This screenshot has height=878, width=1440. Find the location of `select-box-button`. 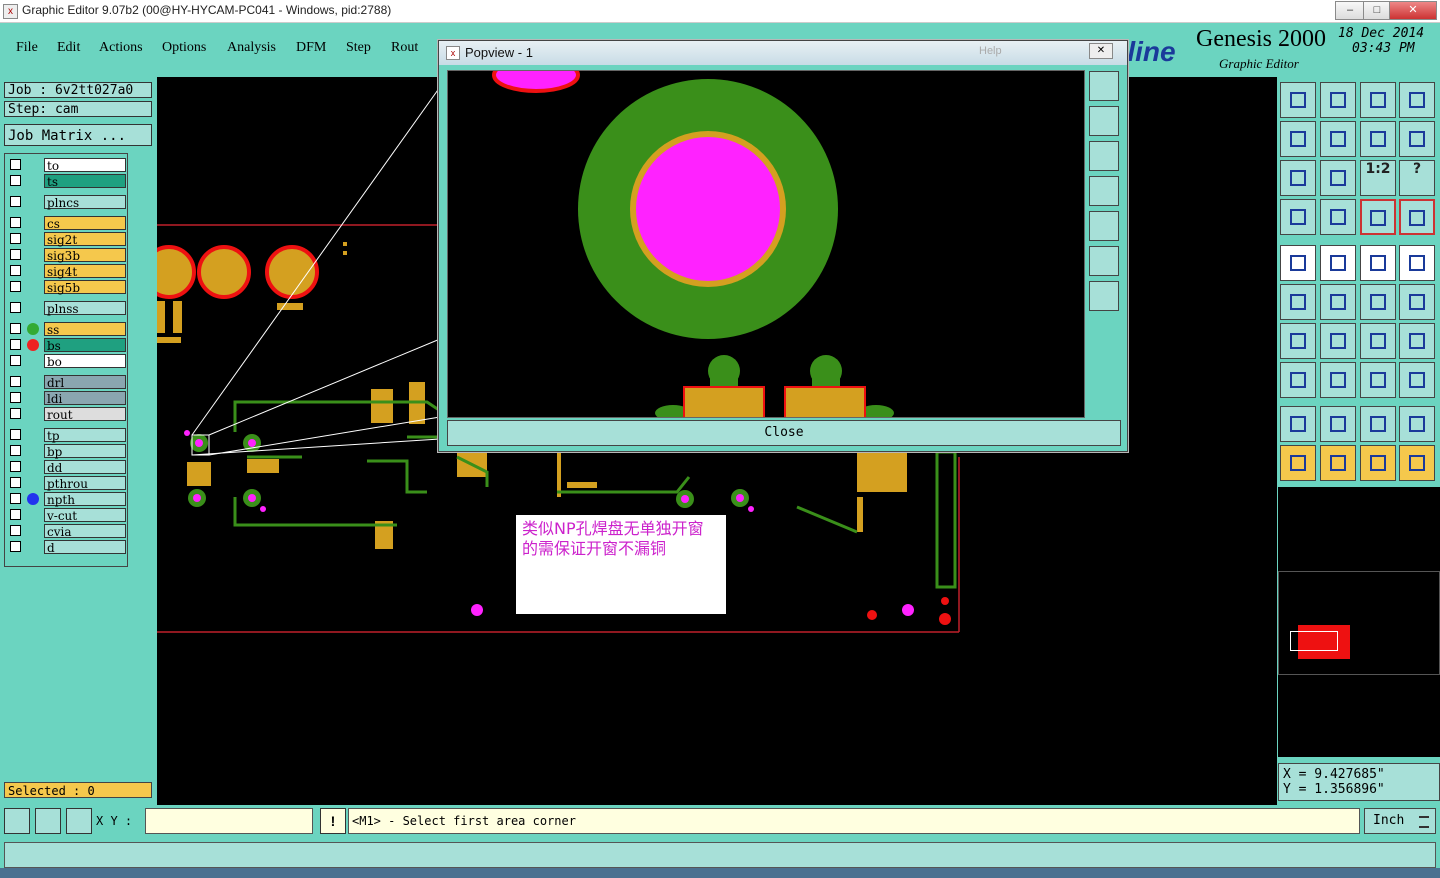

select-box-button is located at coordinates (1338, 463).